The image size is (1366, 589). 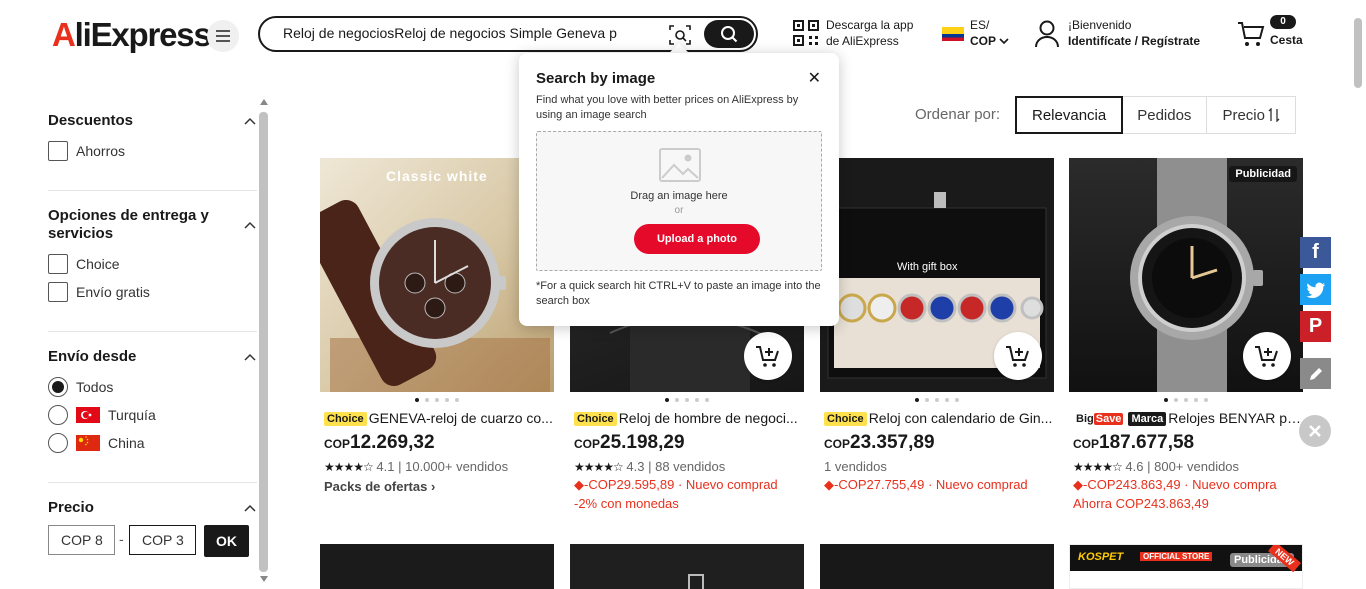 I want to click on search-icon, so click(x=729, y=34).